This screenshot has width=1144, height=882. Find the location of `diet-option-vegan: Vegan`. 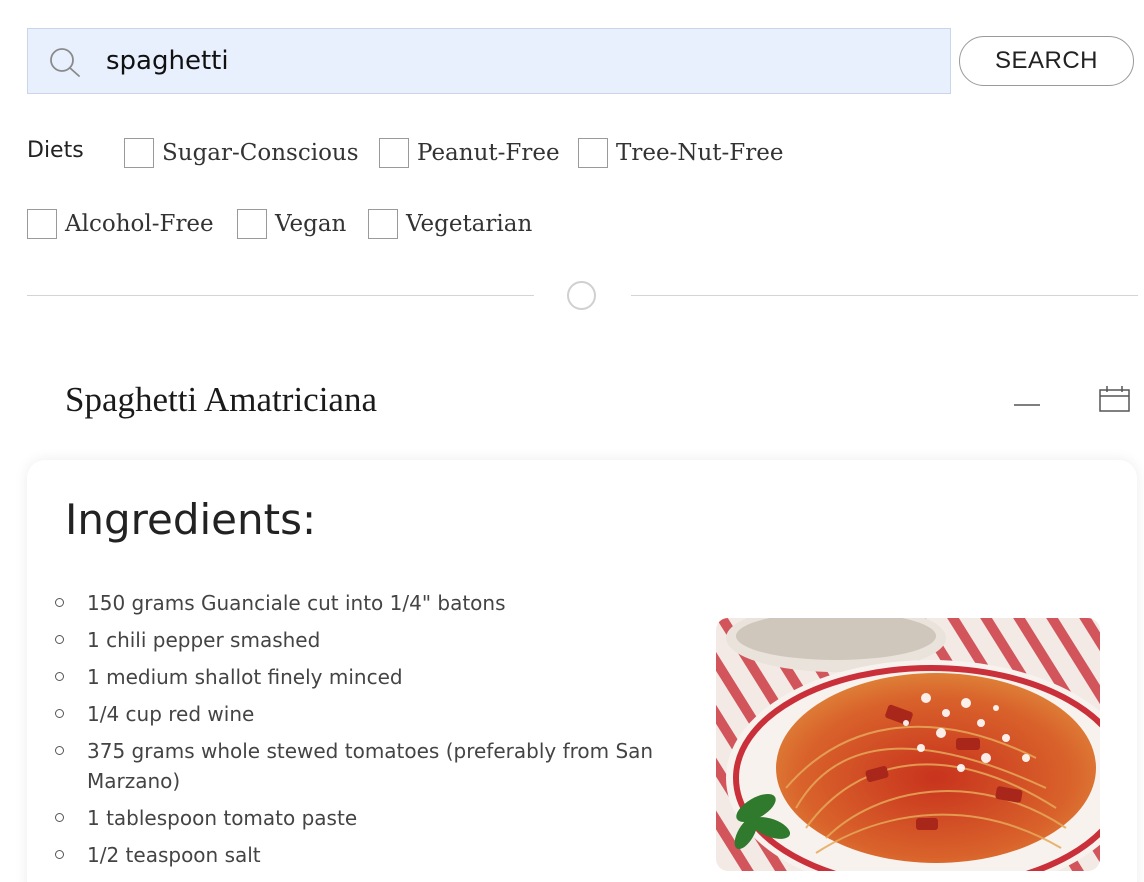

diet-option-vegan: Vegan is located at coordinates (291, 224).